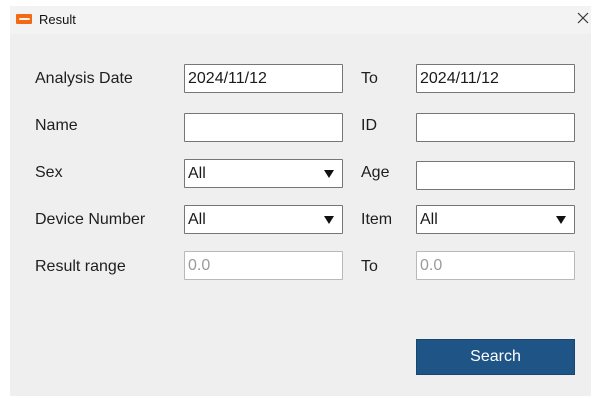 The width and height of the screenshot is (591, 396). What do you see at coordinates (263, 78) in the screenshot?
I see `analysis-date-from-input` at bounding box center [263, 78].